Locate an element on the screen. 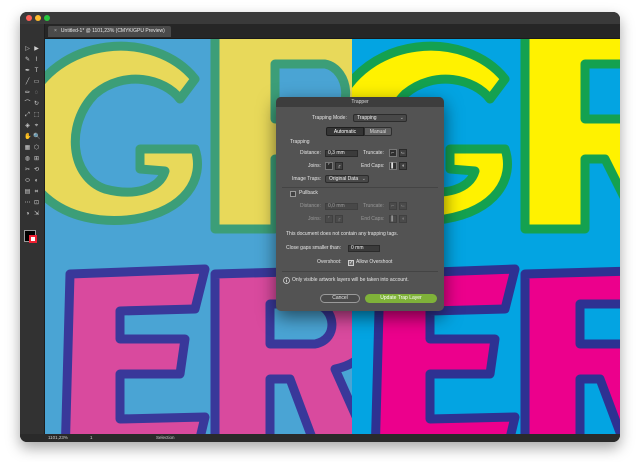  distance-field: 0,3 mm is located at coordinates (341, 153).